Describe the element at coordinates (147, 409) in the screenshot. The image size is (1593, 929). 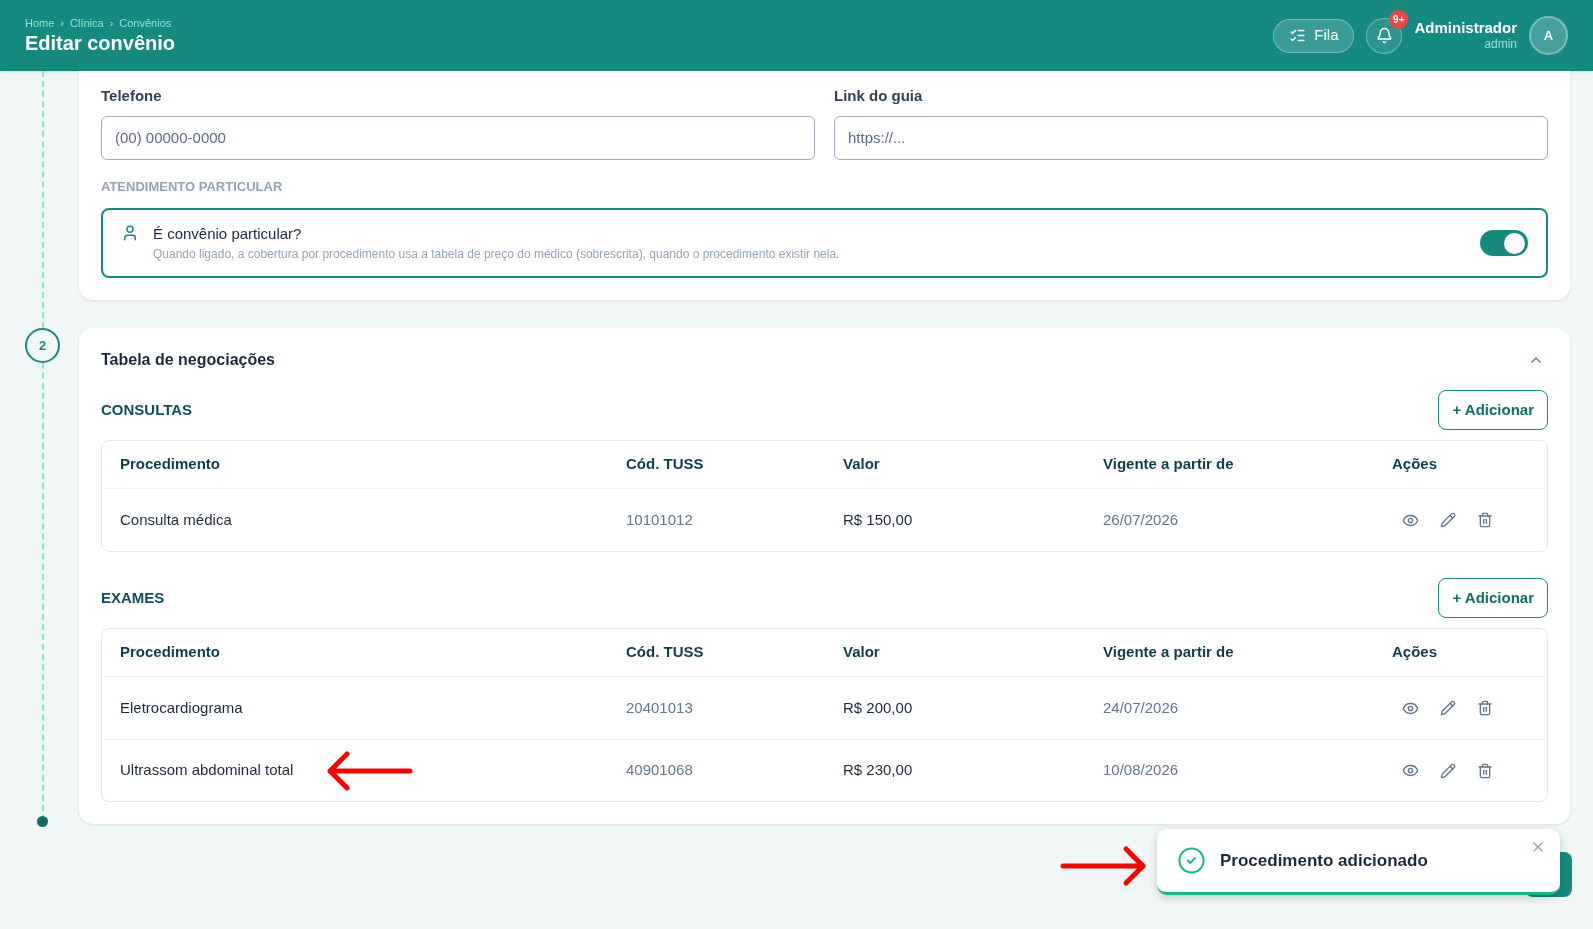
I see `section-title: CONSULTAS` at that location.